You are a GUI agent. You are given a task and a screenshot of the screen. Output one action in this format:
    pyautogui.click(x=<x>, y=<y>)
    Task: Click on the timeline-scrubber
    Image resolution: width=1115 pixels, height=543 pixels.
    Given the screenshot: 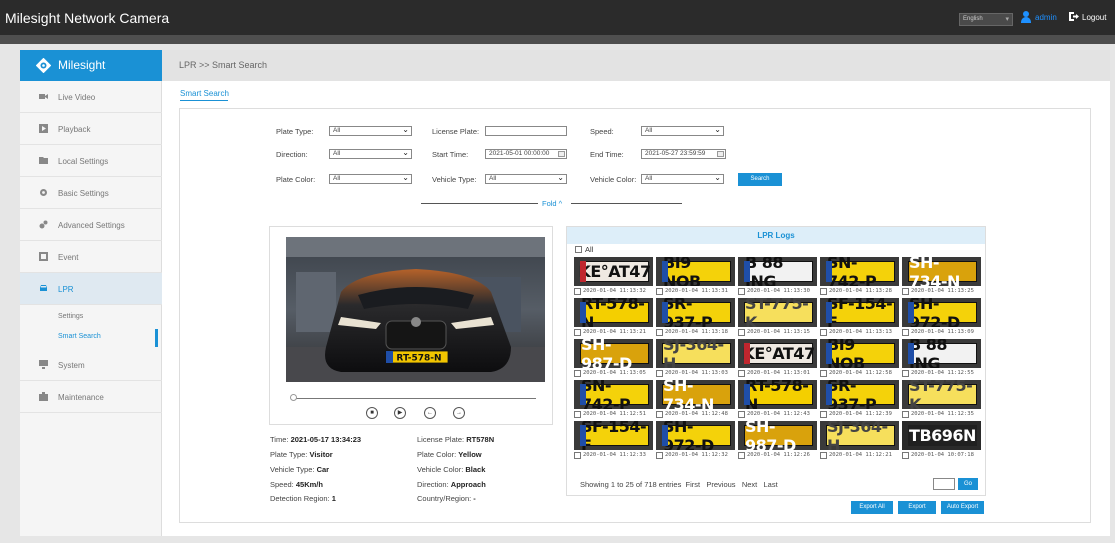 What is the action you would take?
    pyautogui.click(x=416, y=398)
    